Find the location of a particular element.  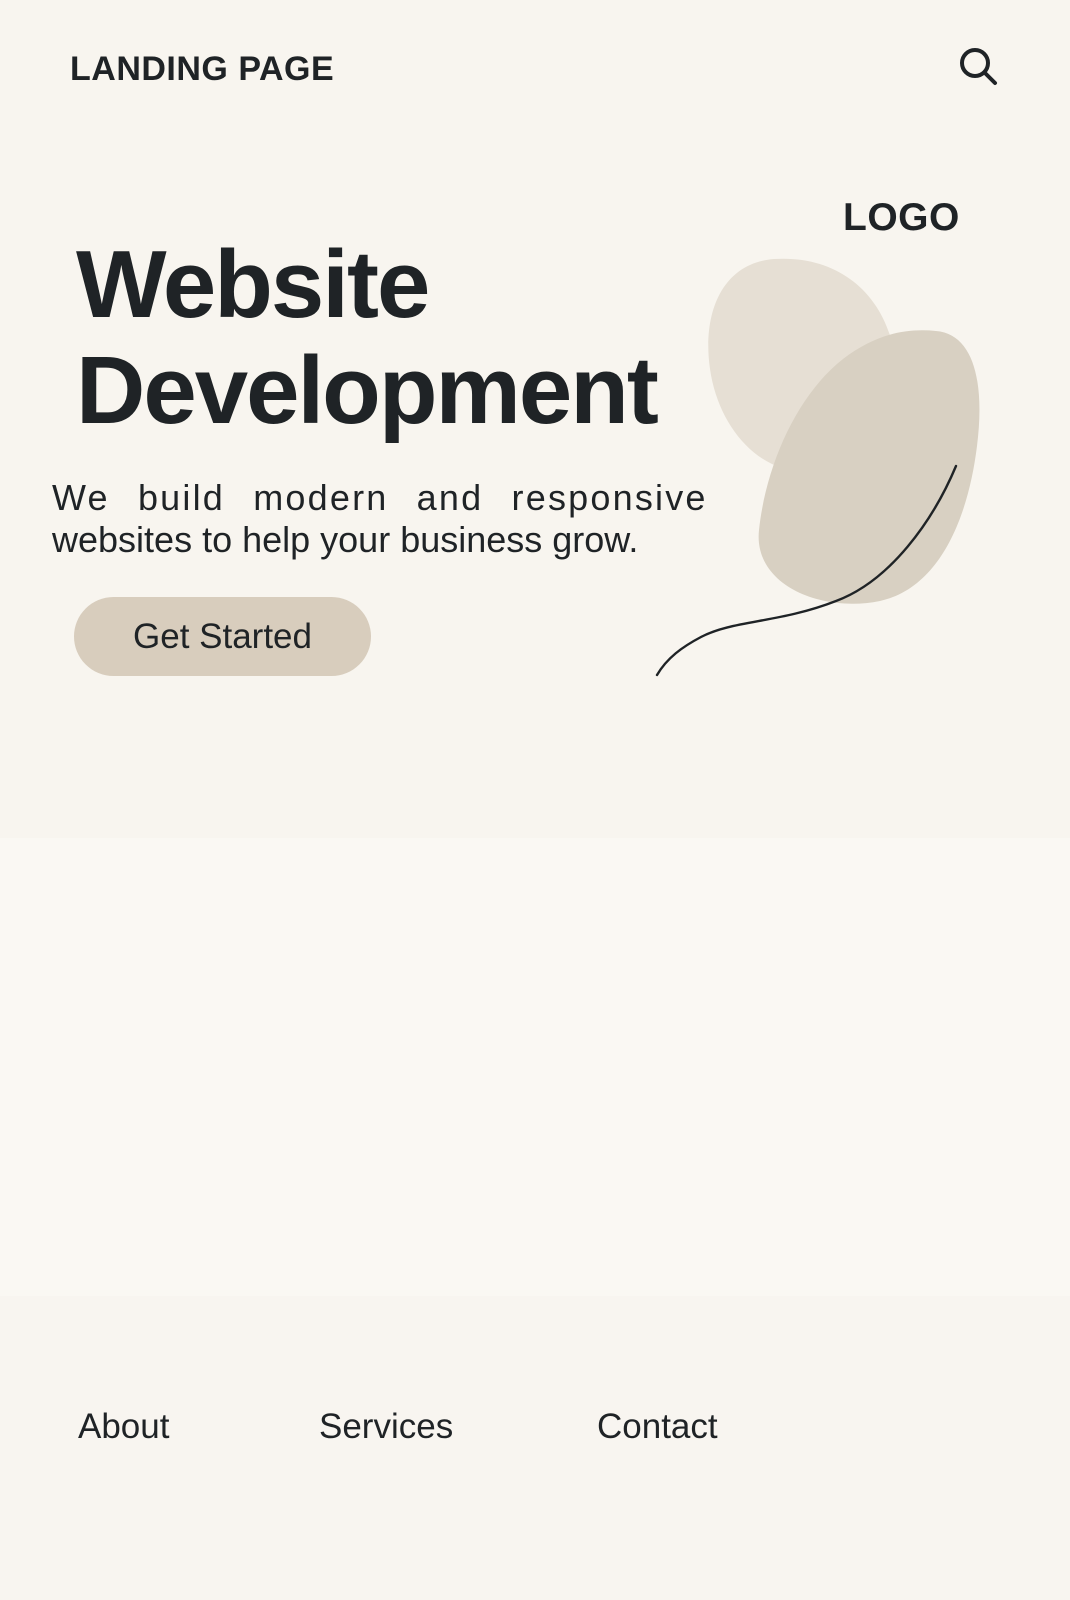

search-button is located at coordinates (980, 68).